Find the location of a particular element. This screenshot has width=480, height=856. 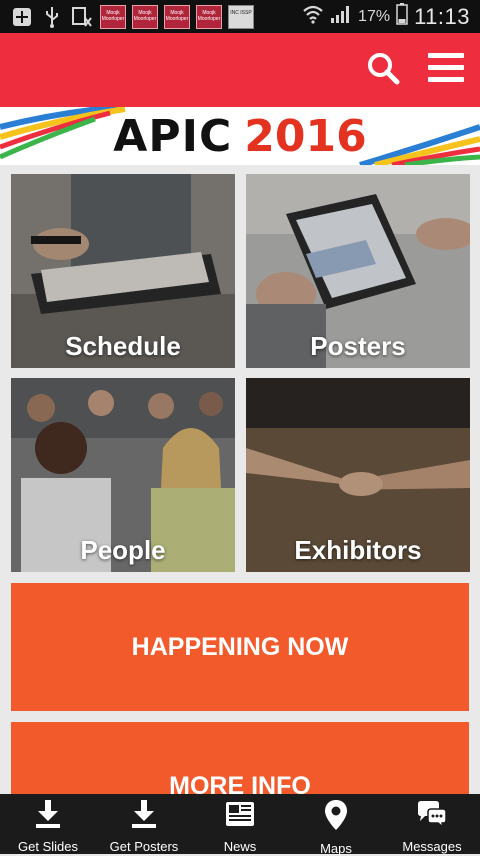

tile-label: Exhibitors is located at coordinates (358, 550).